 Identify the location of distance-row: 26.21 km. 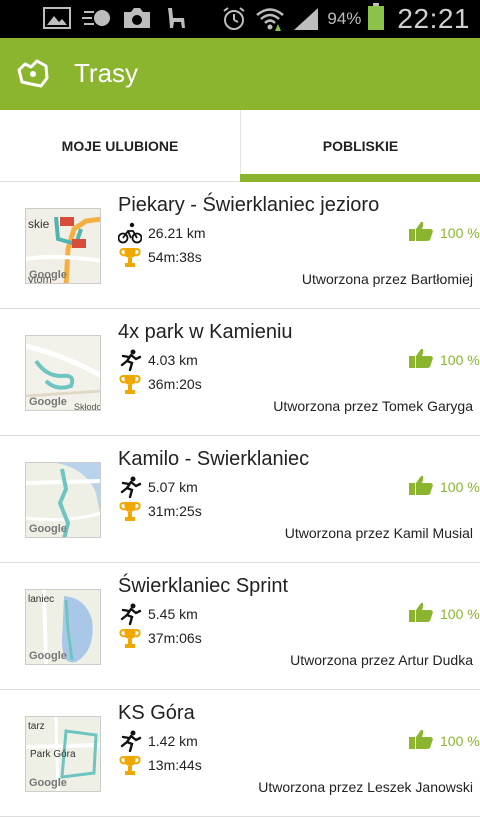
(162, 233).